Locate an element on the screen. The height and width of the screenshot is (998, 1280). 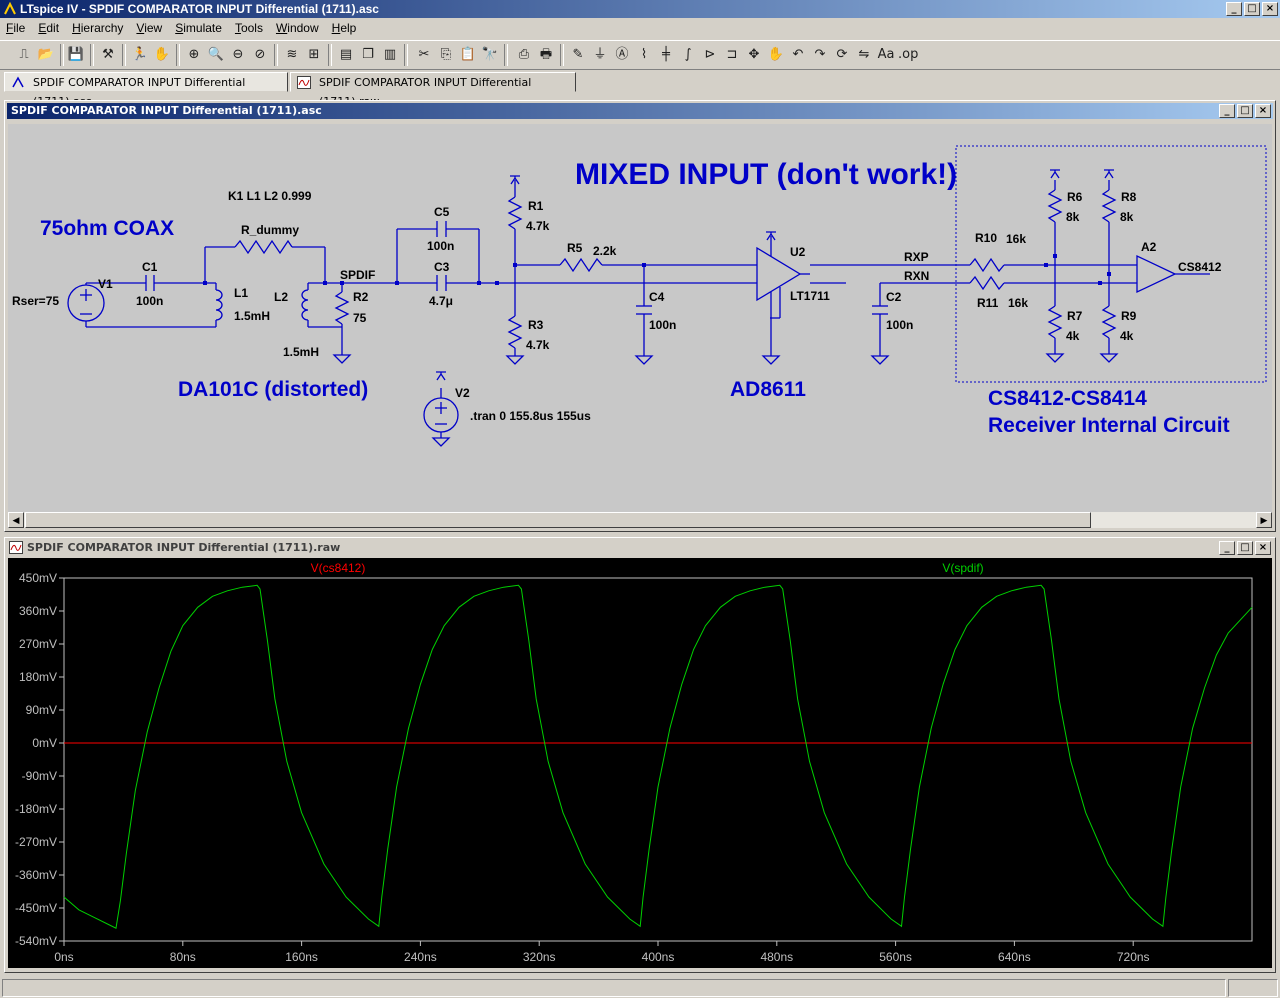
schematic-minimize-button: _ is located at coordinates (1227, 111).